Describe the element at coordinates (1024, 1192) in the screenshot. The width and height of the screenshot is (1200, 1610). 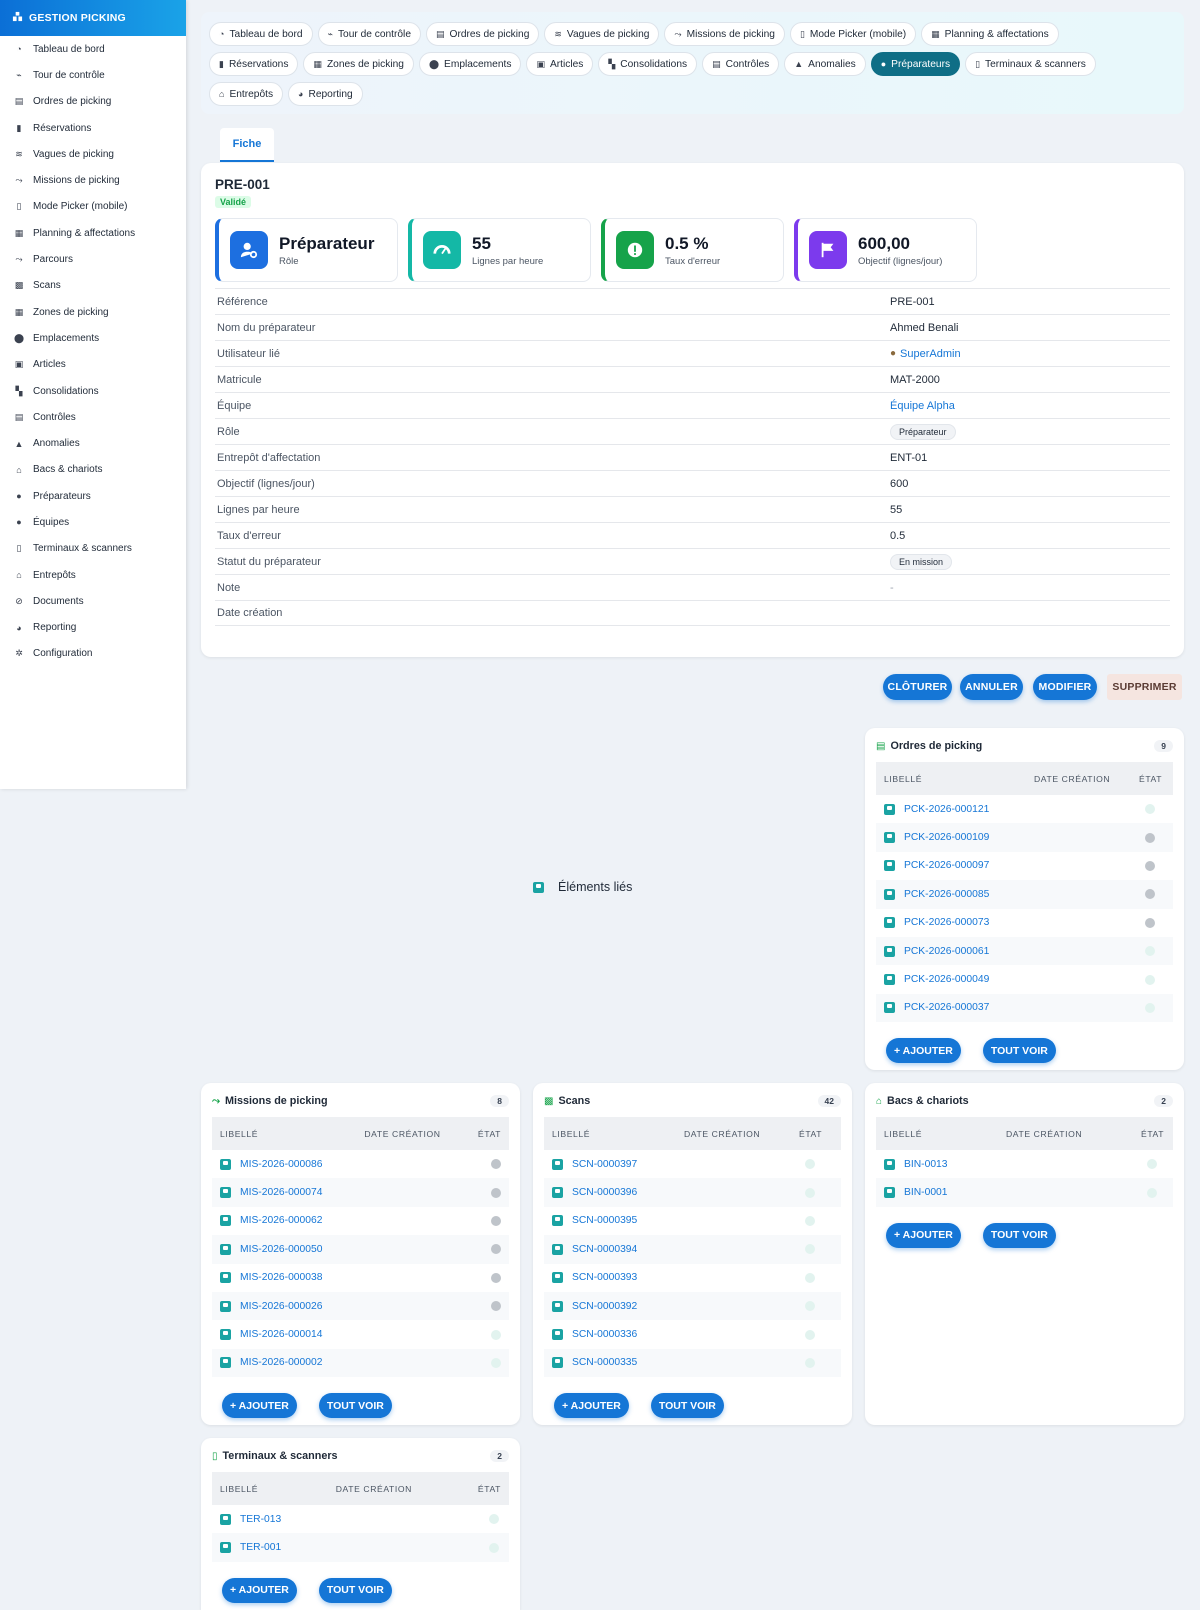
I see `table-row: BIN-0001` at that location.